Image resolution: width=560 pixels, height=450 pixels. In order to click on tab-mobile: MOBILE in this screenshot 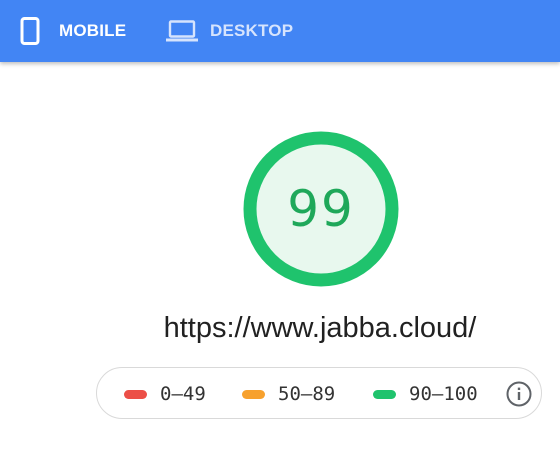, I will do `click(73, 31)`.